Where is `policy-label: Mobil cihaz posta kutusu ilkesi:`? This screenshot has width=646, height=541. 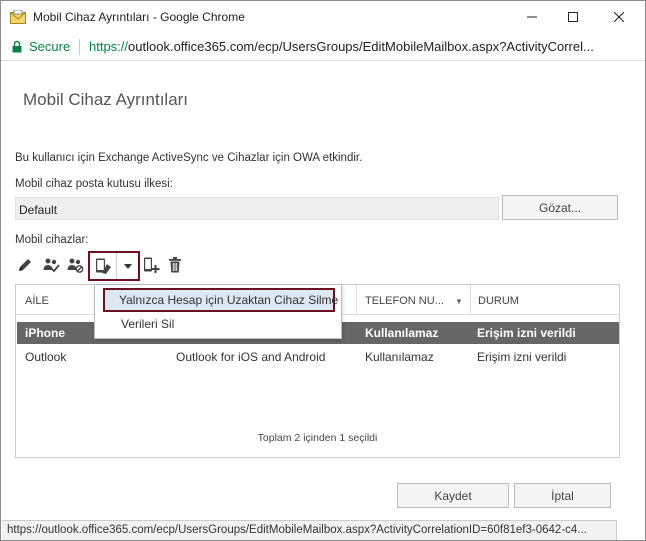
policy-label: Mobil cihaz posta kutusu ilkesi: is located at coordinates (94, 184).